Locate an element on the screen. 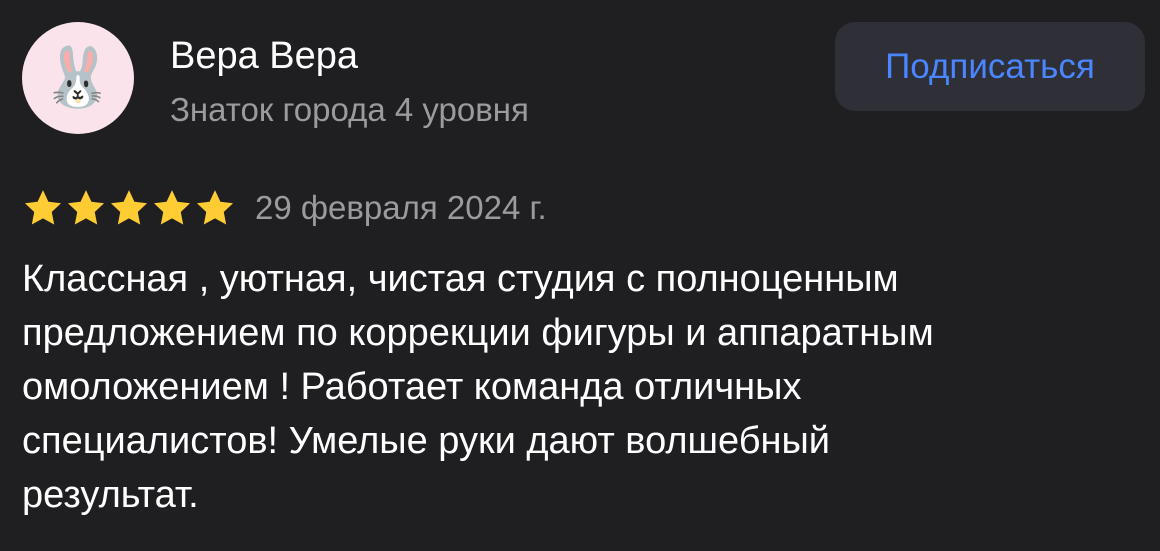  rating-row: 29 февраля 2024 г. is located at coordinates (284, 208).